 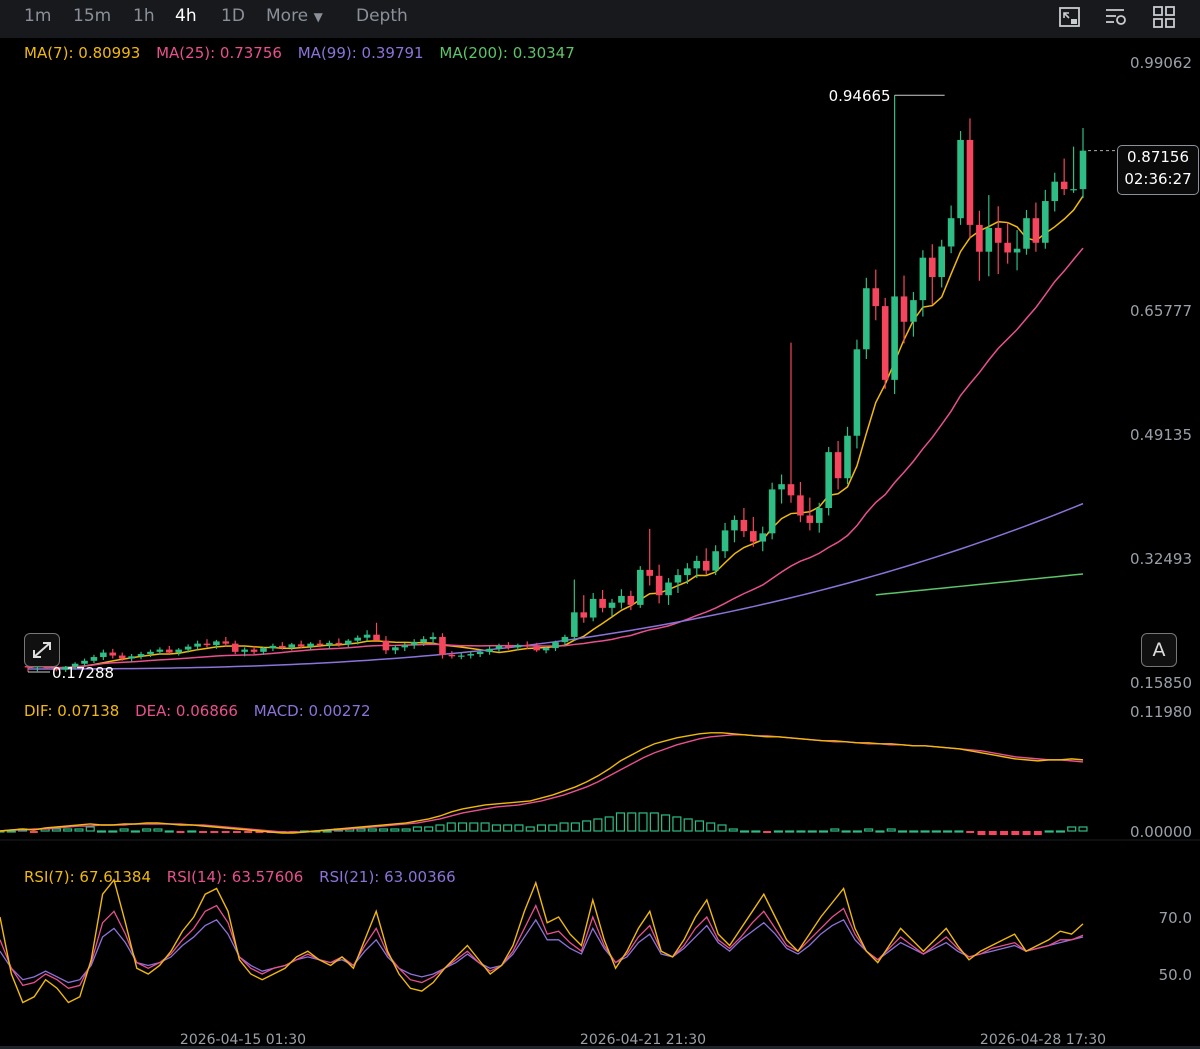 I want to click on timeframe-4h: 4h, so click(x=186, y=16).